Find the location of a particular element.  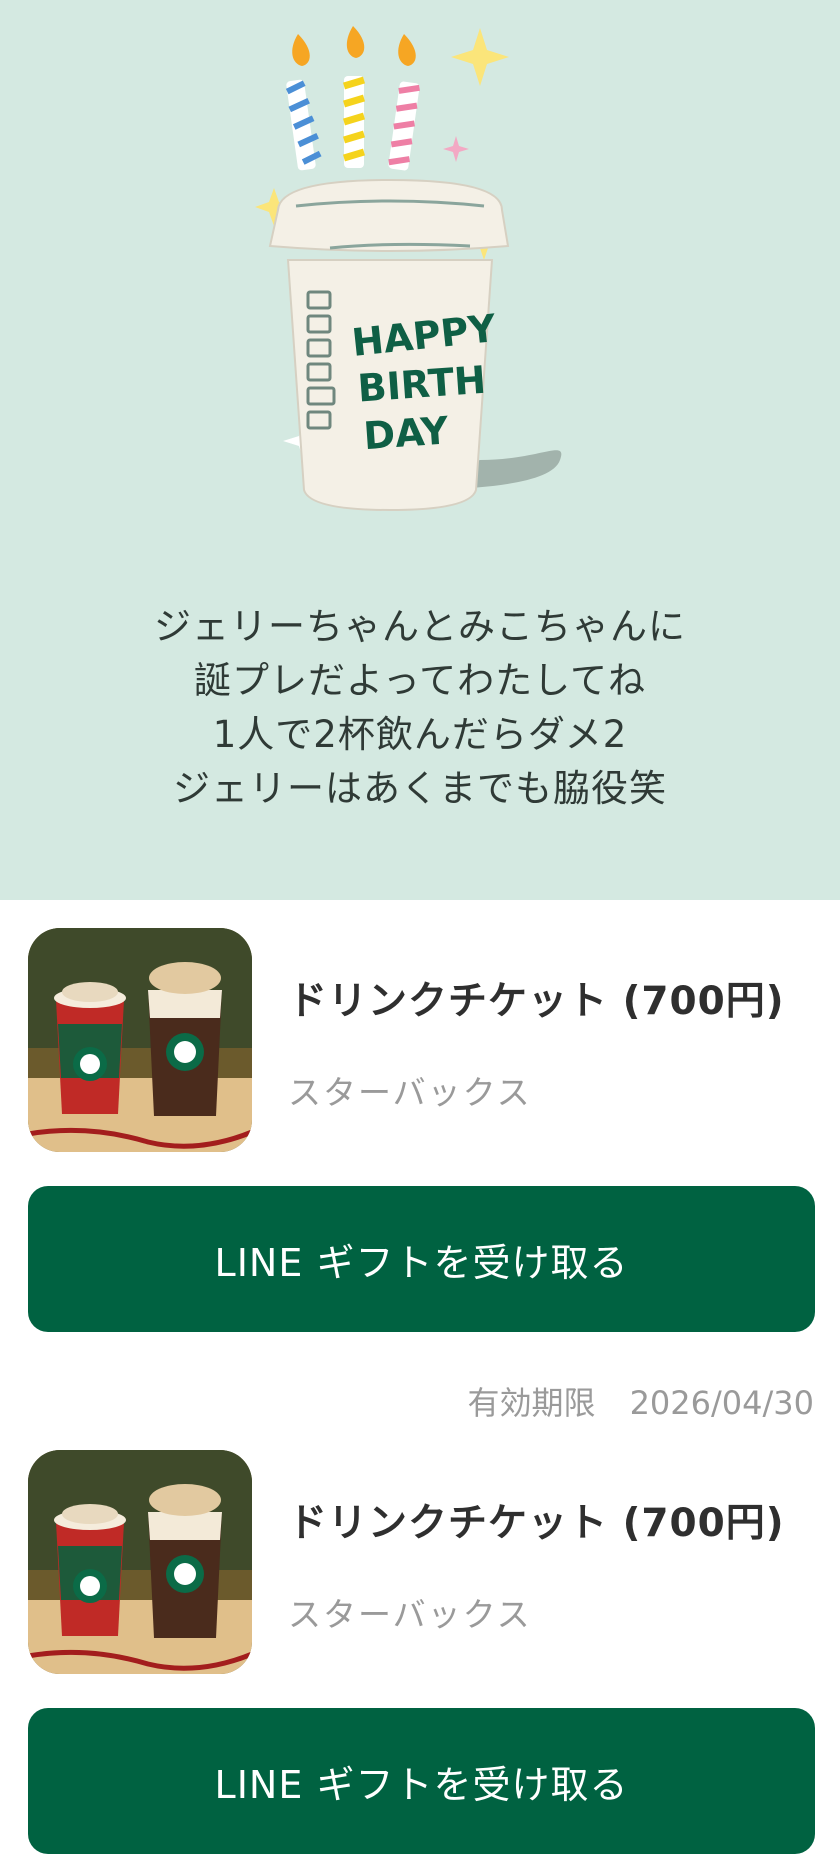

message-line: 誕プレだよってわたしてね is located at coordinates (420, 680).